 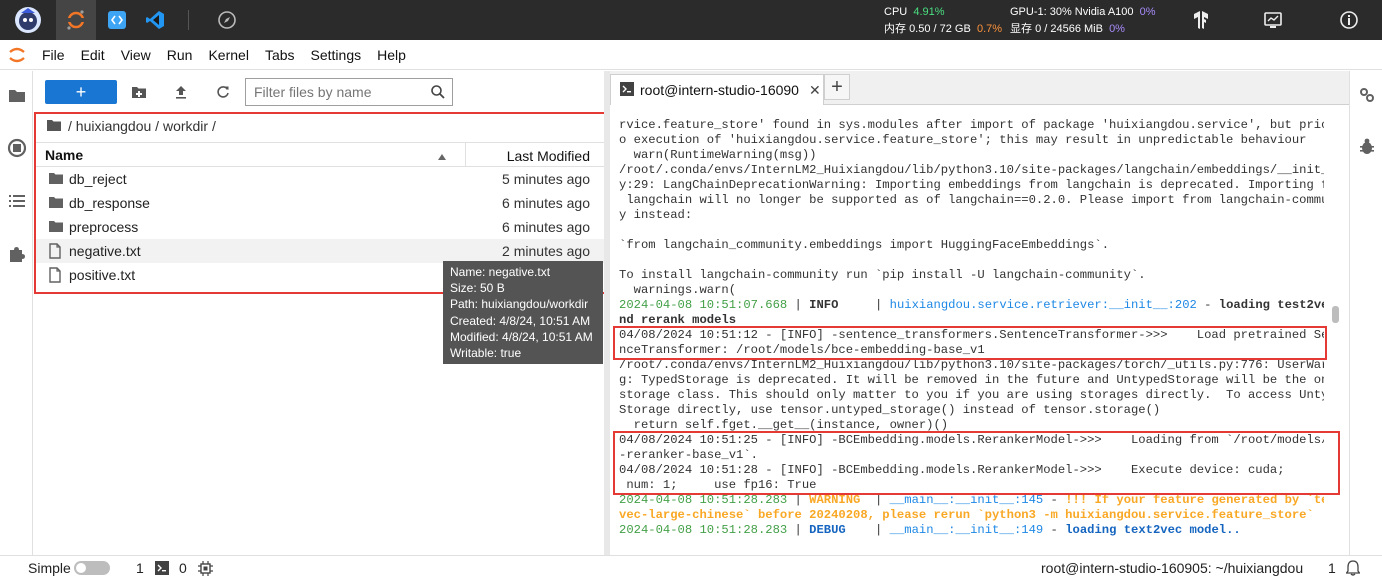 What do you see at coordinates (438, 93) in the screenshot?
I see `search-icon` at bounding box center [438, 93].